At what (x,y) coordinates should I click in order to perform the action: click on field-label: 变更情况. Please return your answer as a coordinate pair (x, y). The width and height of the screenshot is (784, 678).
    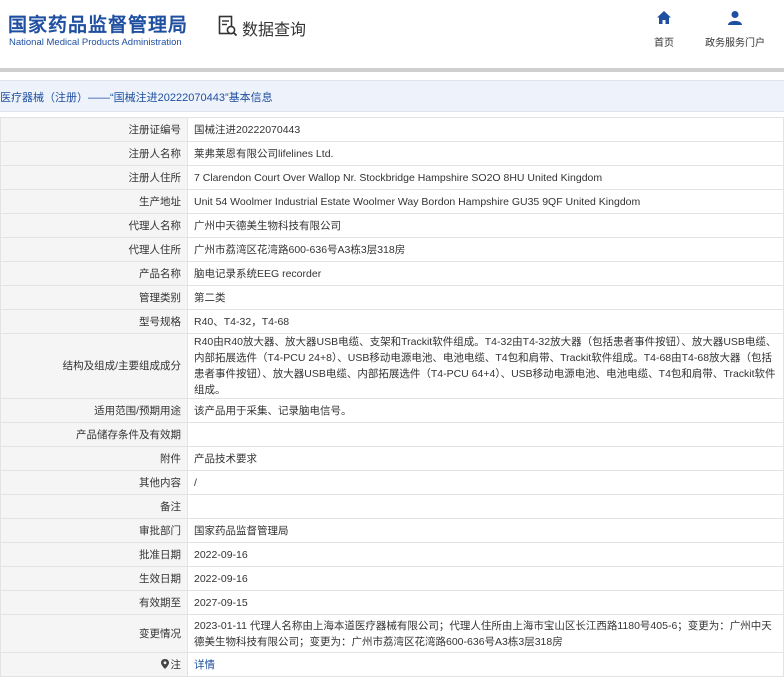
    Looking at the image, I should click on (94, 633).